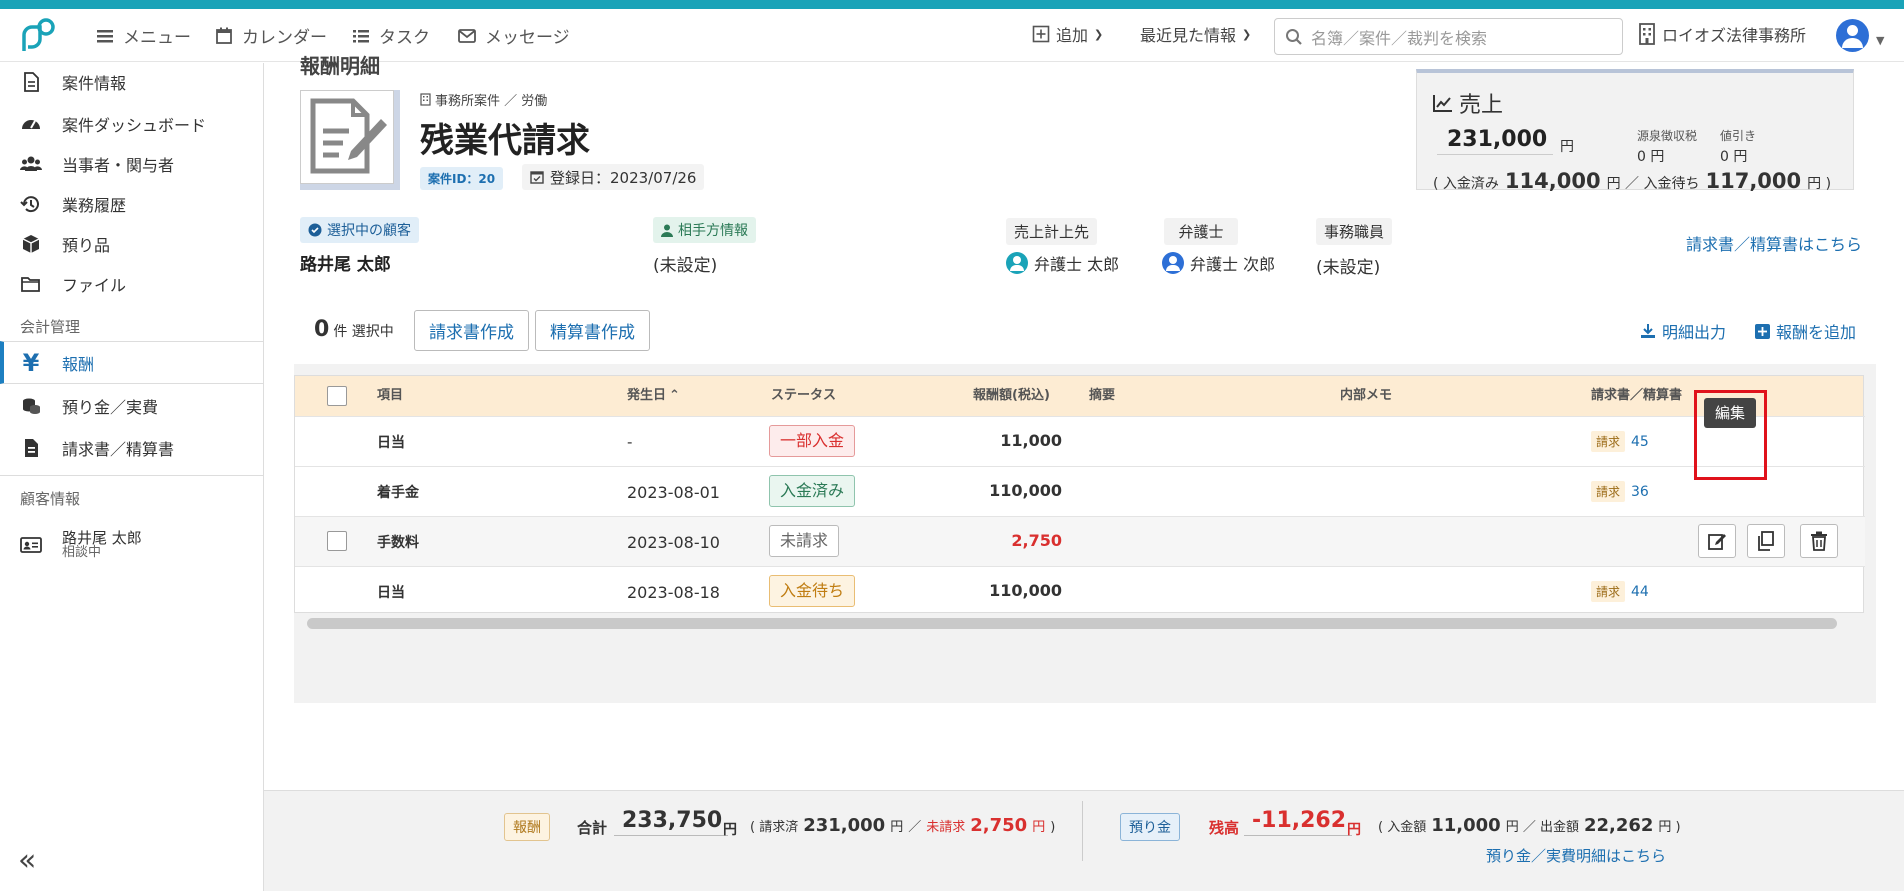 The width and height of the screenshot is (1904, 891). Describe the element at coordinates (86, 245) in the screenshot. I see `sidebar-item-label: 預り品` at that location.